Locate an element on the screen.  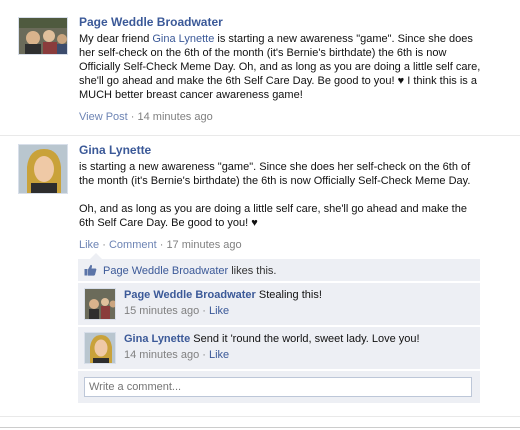
comment-input is located at coordinates (278, 387).